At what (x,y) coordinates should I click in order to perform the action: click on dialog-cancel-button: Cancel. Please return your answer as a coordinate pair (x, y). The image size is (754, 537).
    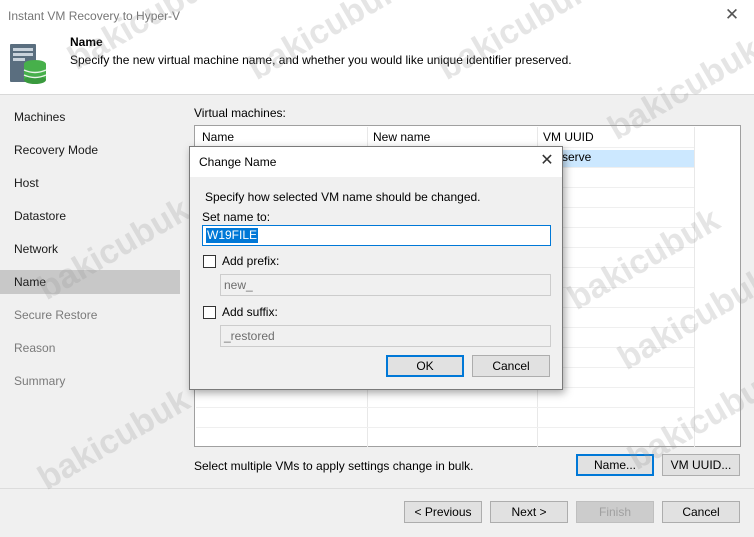
    Looking at the image, I should click on (511, 366).